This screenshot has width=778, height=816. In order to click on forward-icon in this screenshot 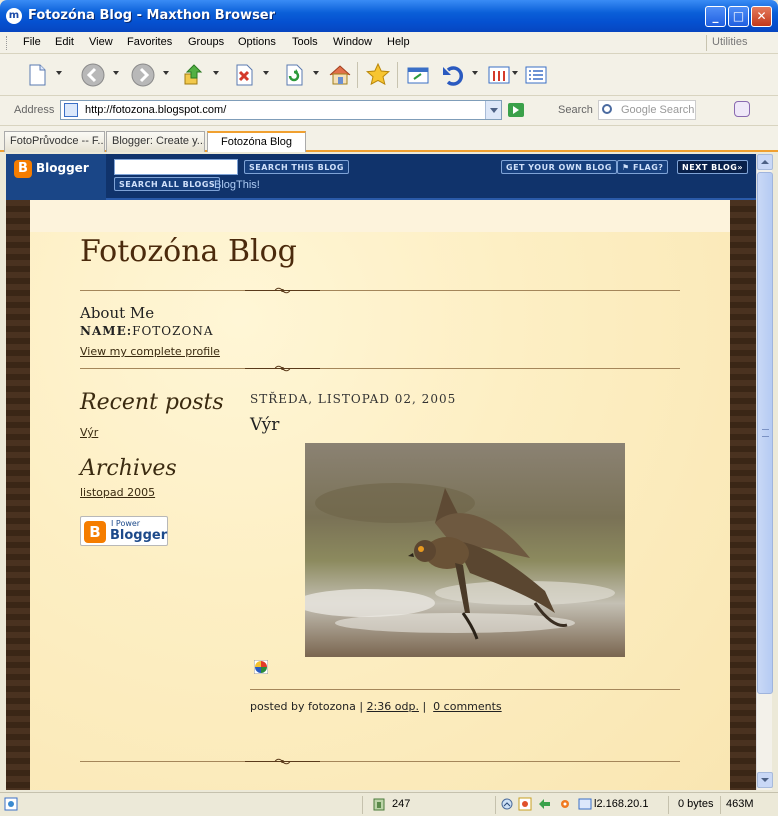, I will do `click(143, 75)`.